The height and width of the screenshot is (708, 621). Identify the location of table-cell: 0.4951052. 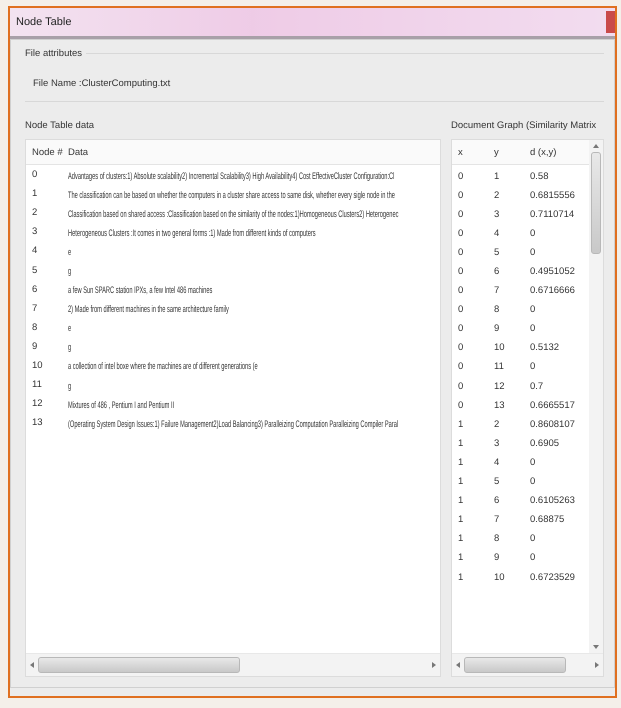
(552, 272).